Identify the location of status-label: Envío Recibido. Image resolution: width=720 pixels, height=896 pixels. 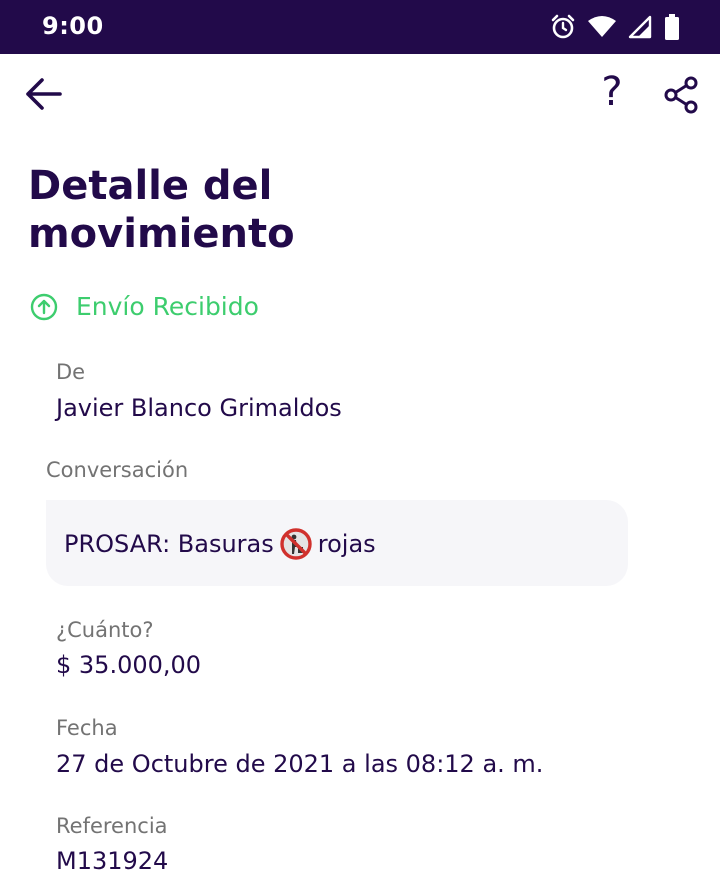
(167, 306).